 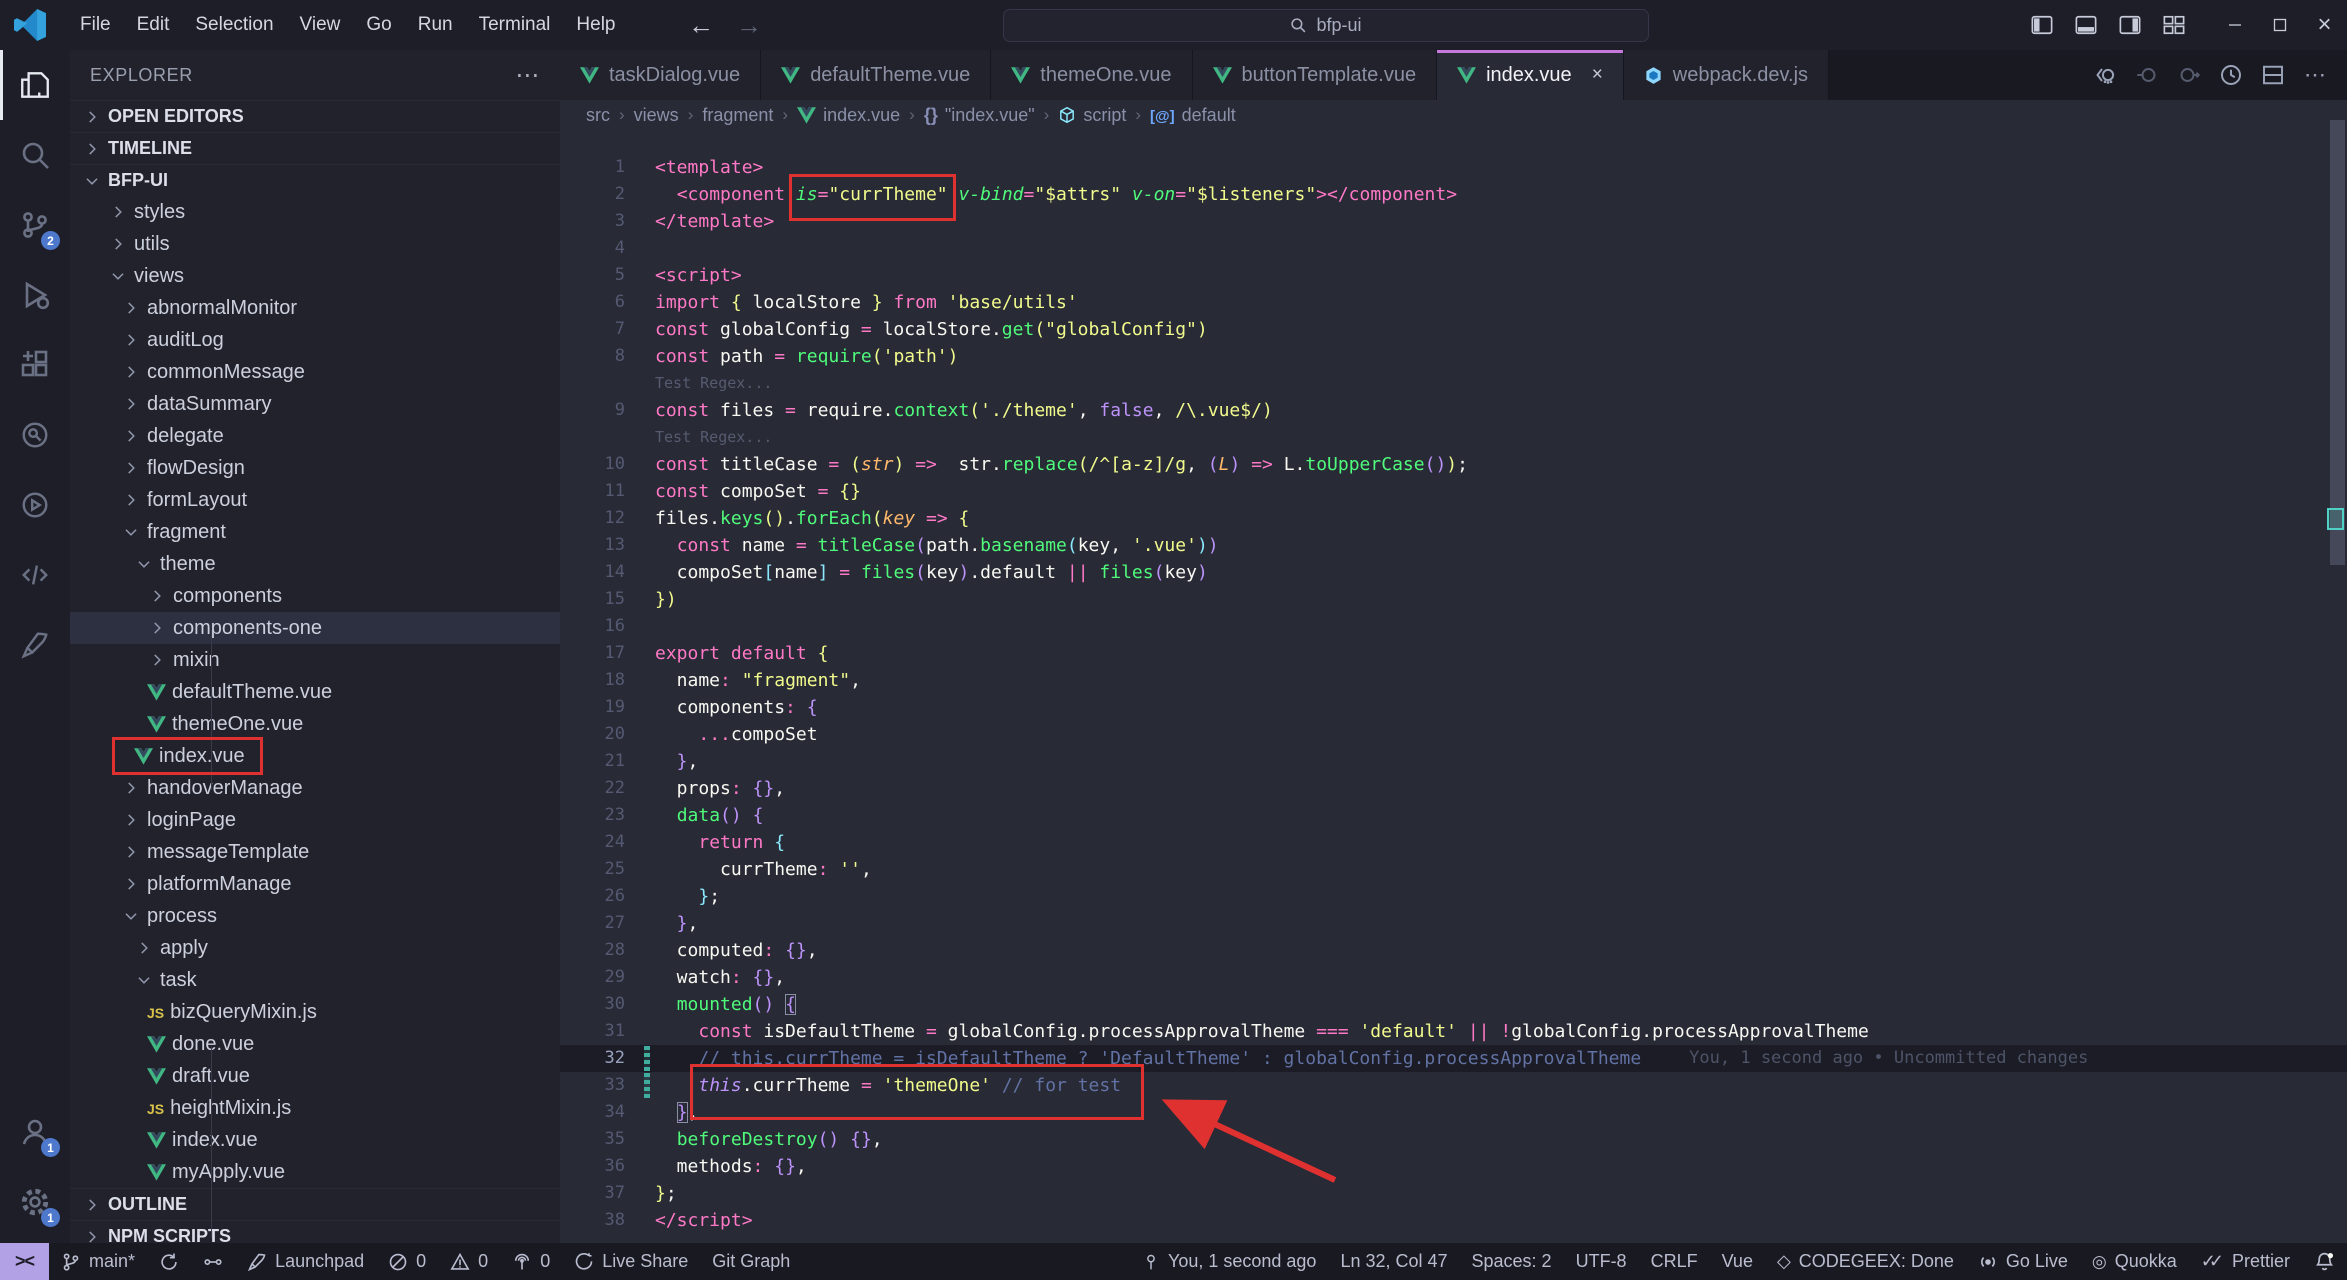 What do you see at coordinates (153, 25) in the screenshot?
I see `menu-edit: Edit` at bounding box center [153, 25].